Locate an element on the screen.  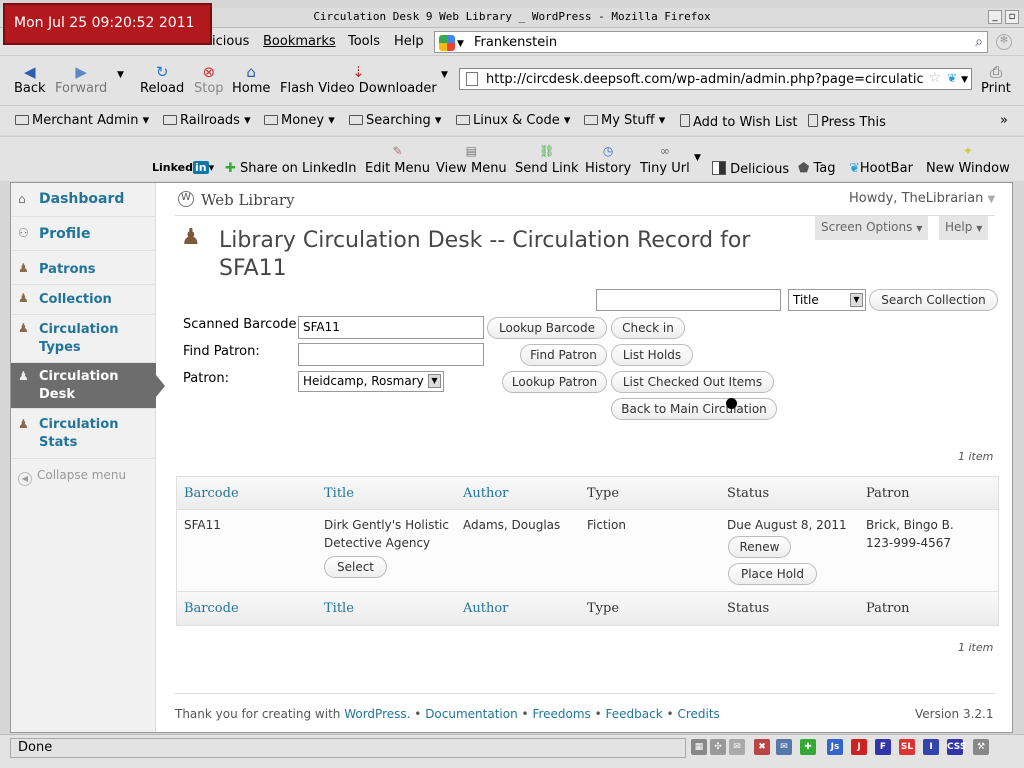
check-in-button: Check in is located at coordinates (648, 328).